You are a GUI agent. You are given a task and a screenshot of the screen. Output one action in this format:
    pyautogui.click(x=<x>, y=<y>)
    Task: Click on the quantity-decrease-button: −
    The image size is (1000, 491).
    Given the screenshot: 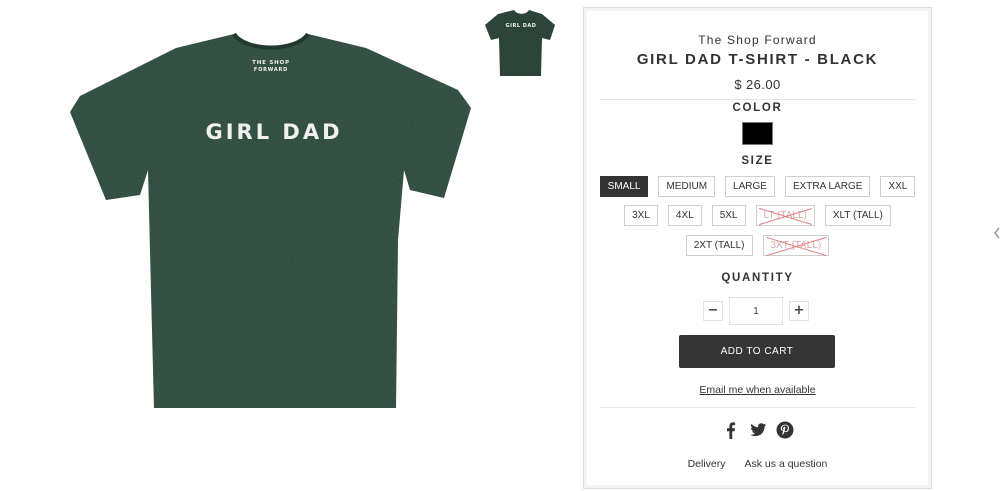 What is the action you would take?
    pyautogui.click(x=713, y=311)
    